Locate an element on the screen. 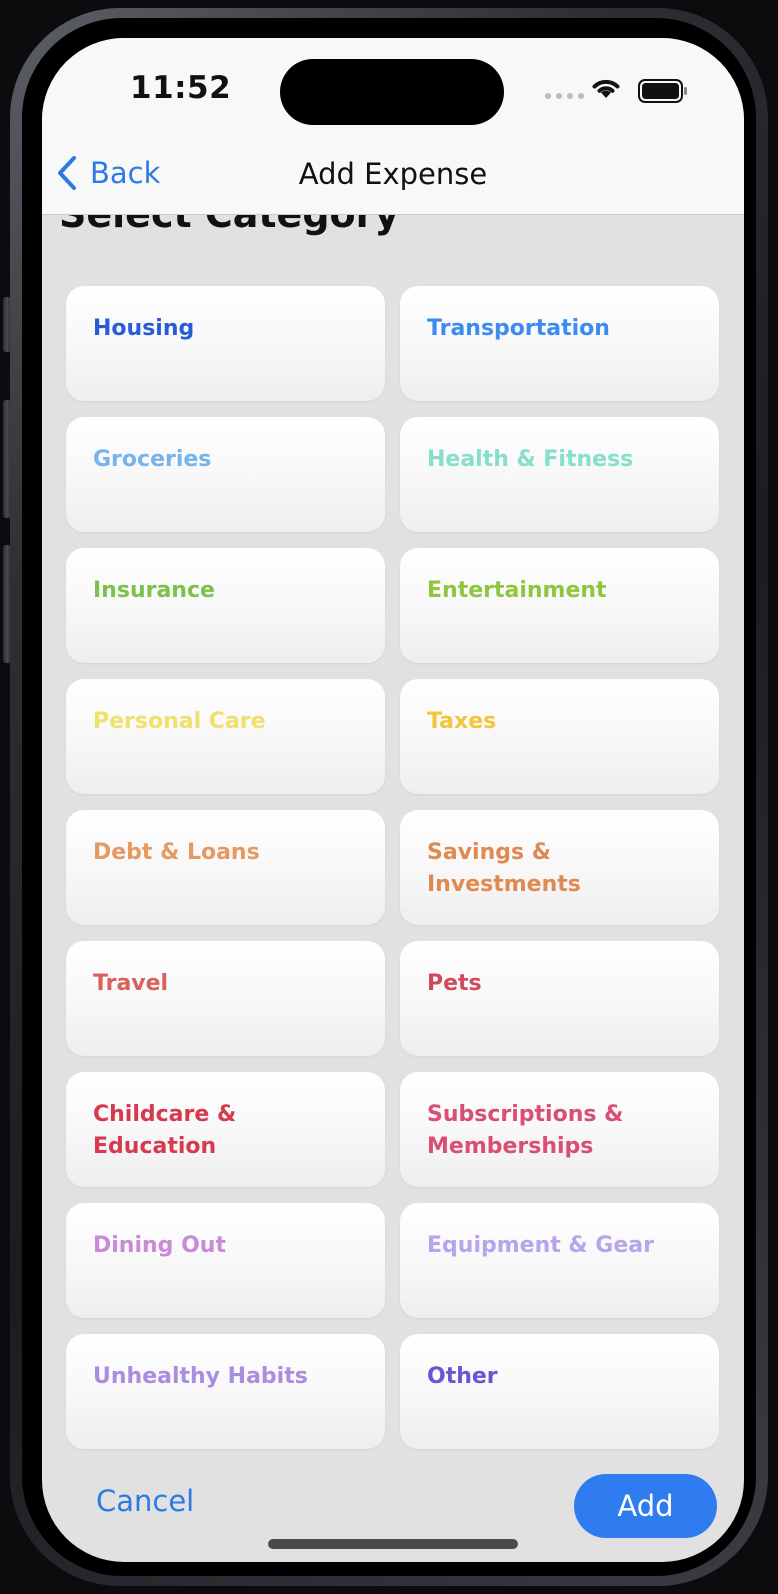 Image resolution: width=778 pixels, height=1594 pixels. category-card: Entertainment is located at coordinates (559, 605).